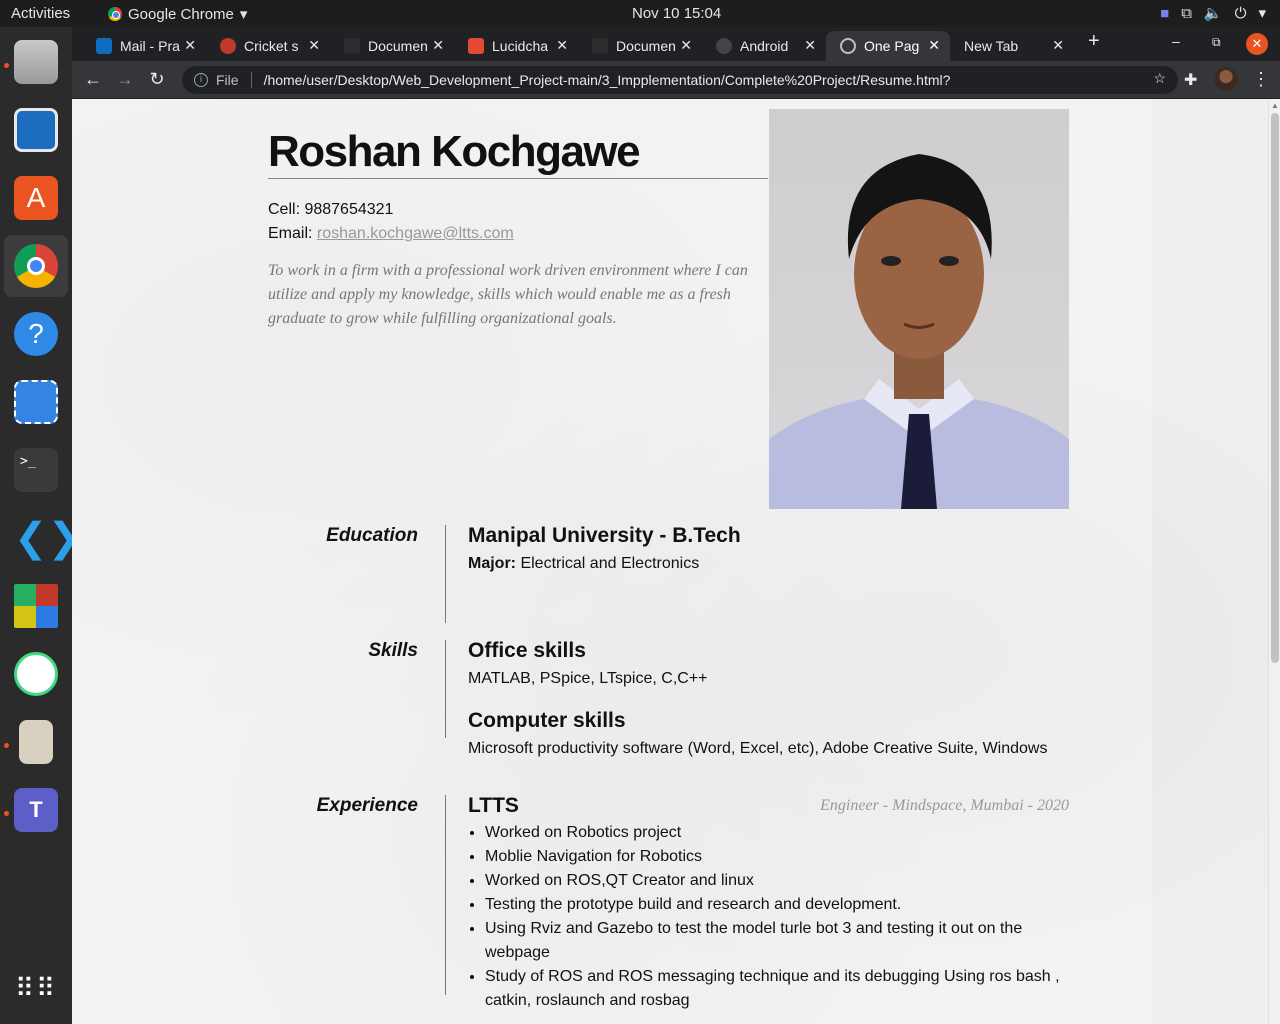 The image size is (1280, 1024). I want to click on cell-line: Cell: 9887654321, so click(391, 210).